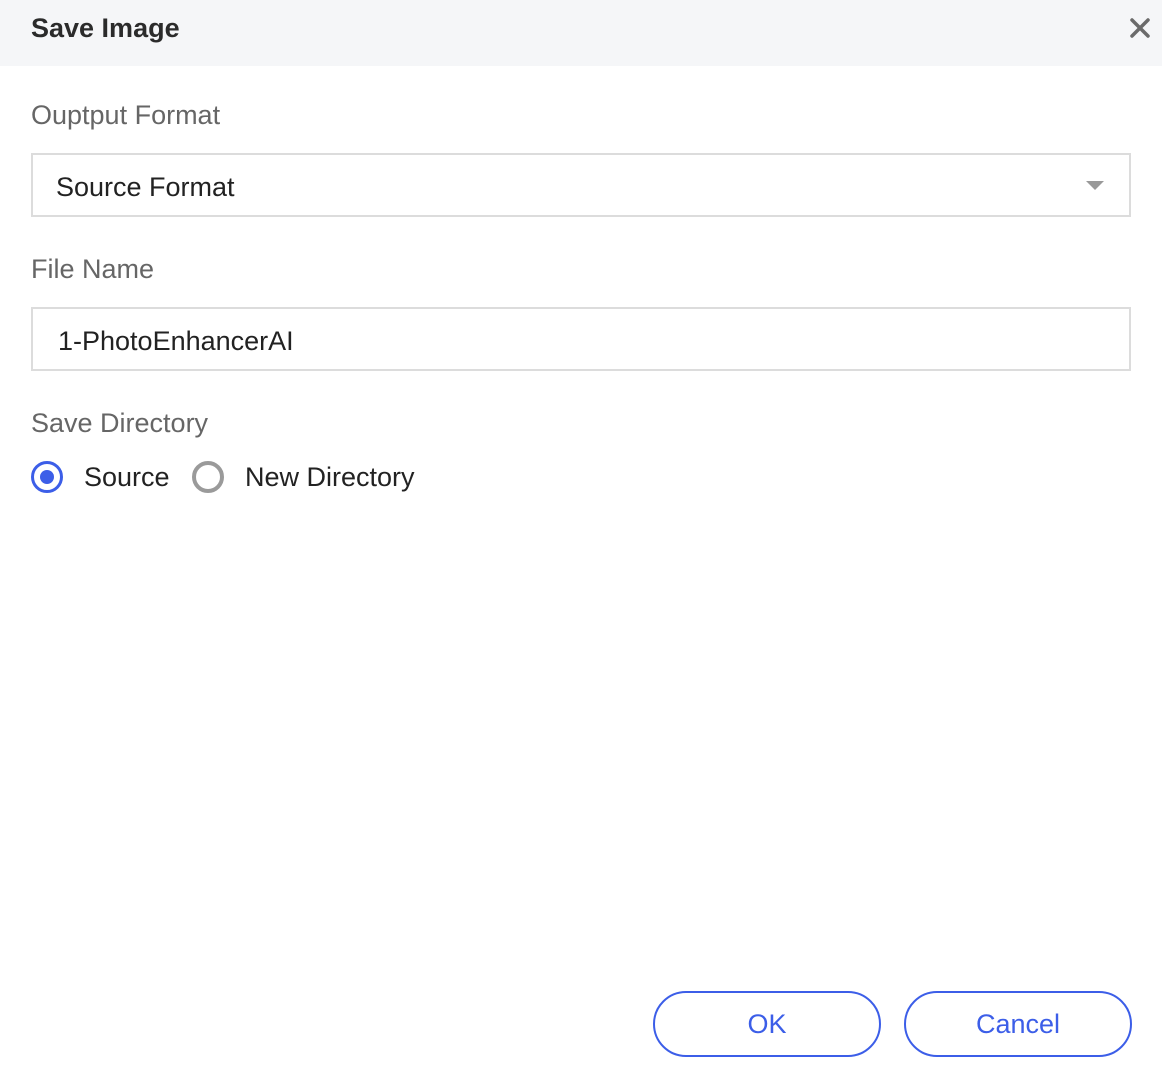 This screenshot has height=1065, width=1162. I want to click on output-format-value: Source Format, so click(145, 187).